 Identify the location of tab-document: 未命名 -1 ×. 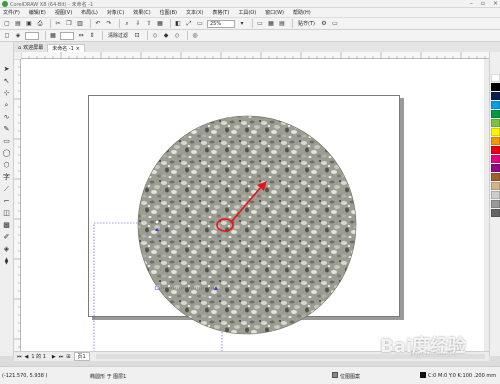
(66, 48).